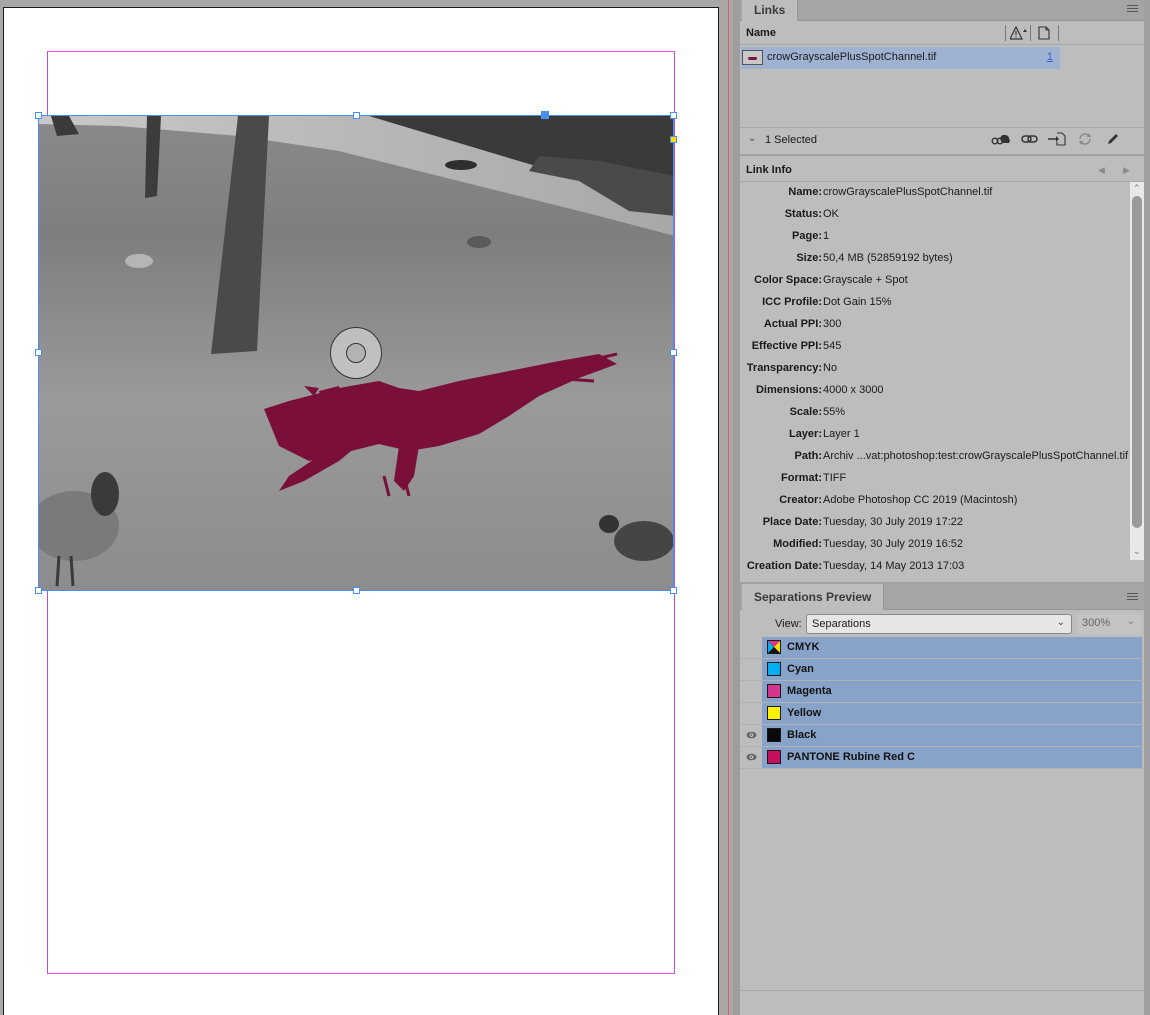  I want to click on relink-icon, so click(1030, 140).